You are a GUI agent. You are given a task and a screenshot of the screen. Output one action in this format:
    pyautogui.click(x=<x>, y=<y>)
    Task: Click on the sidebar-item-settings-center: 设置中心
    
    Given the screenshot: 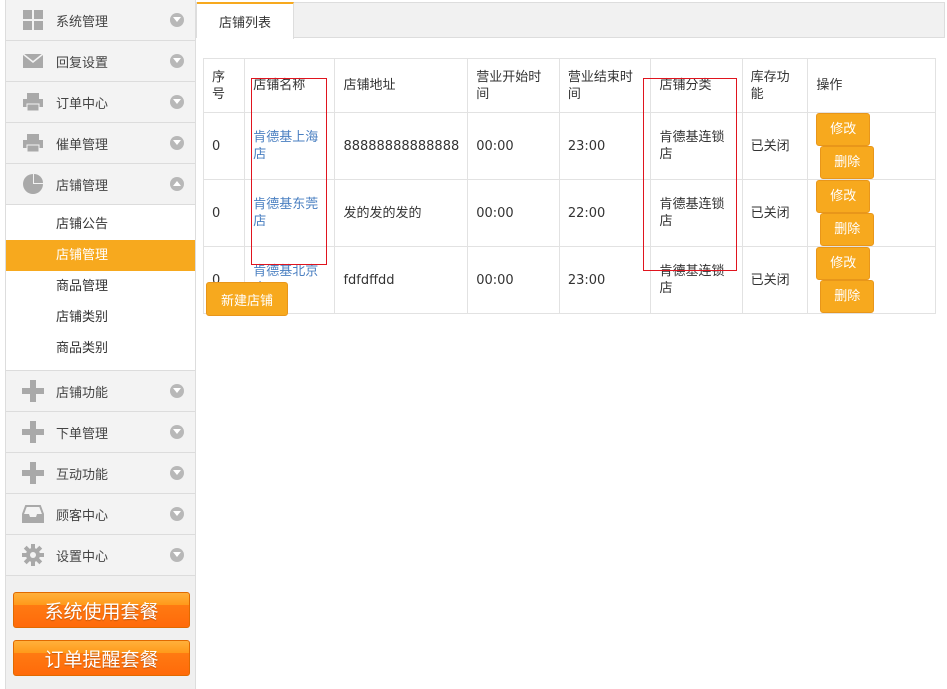 What is the action you would take?
    pyautogui.click(x=100, y=555)
    